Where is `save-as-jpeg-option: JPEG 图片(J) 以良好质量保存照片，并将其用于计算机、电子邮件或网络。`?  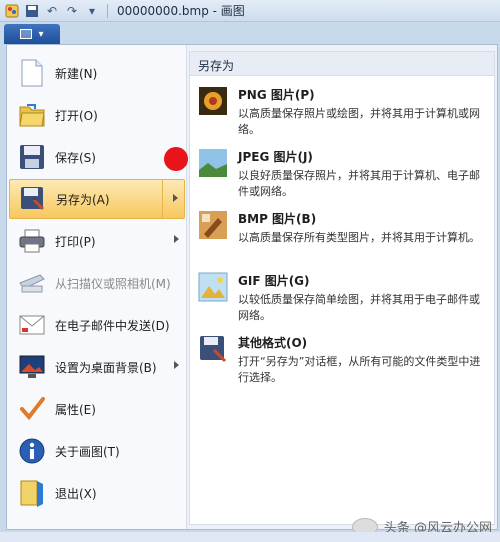
save-as-jpeg-option: JPEG 图片(J) 以良好质量保存照片，并将其用于计算机、电子邮件或网络。 is located at coordinates (343, 174).